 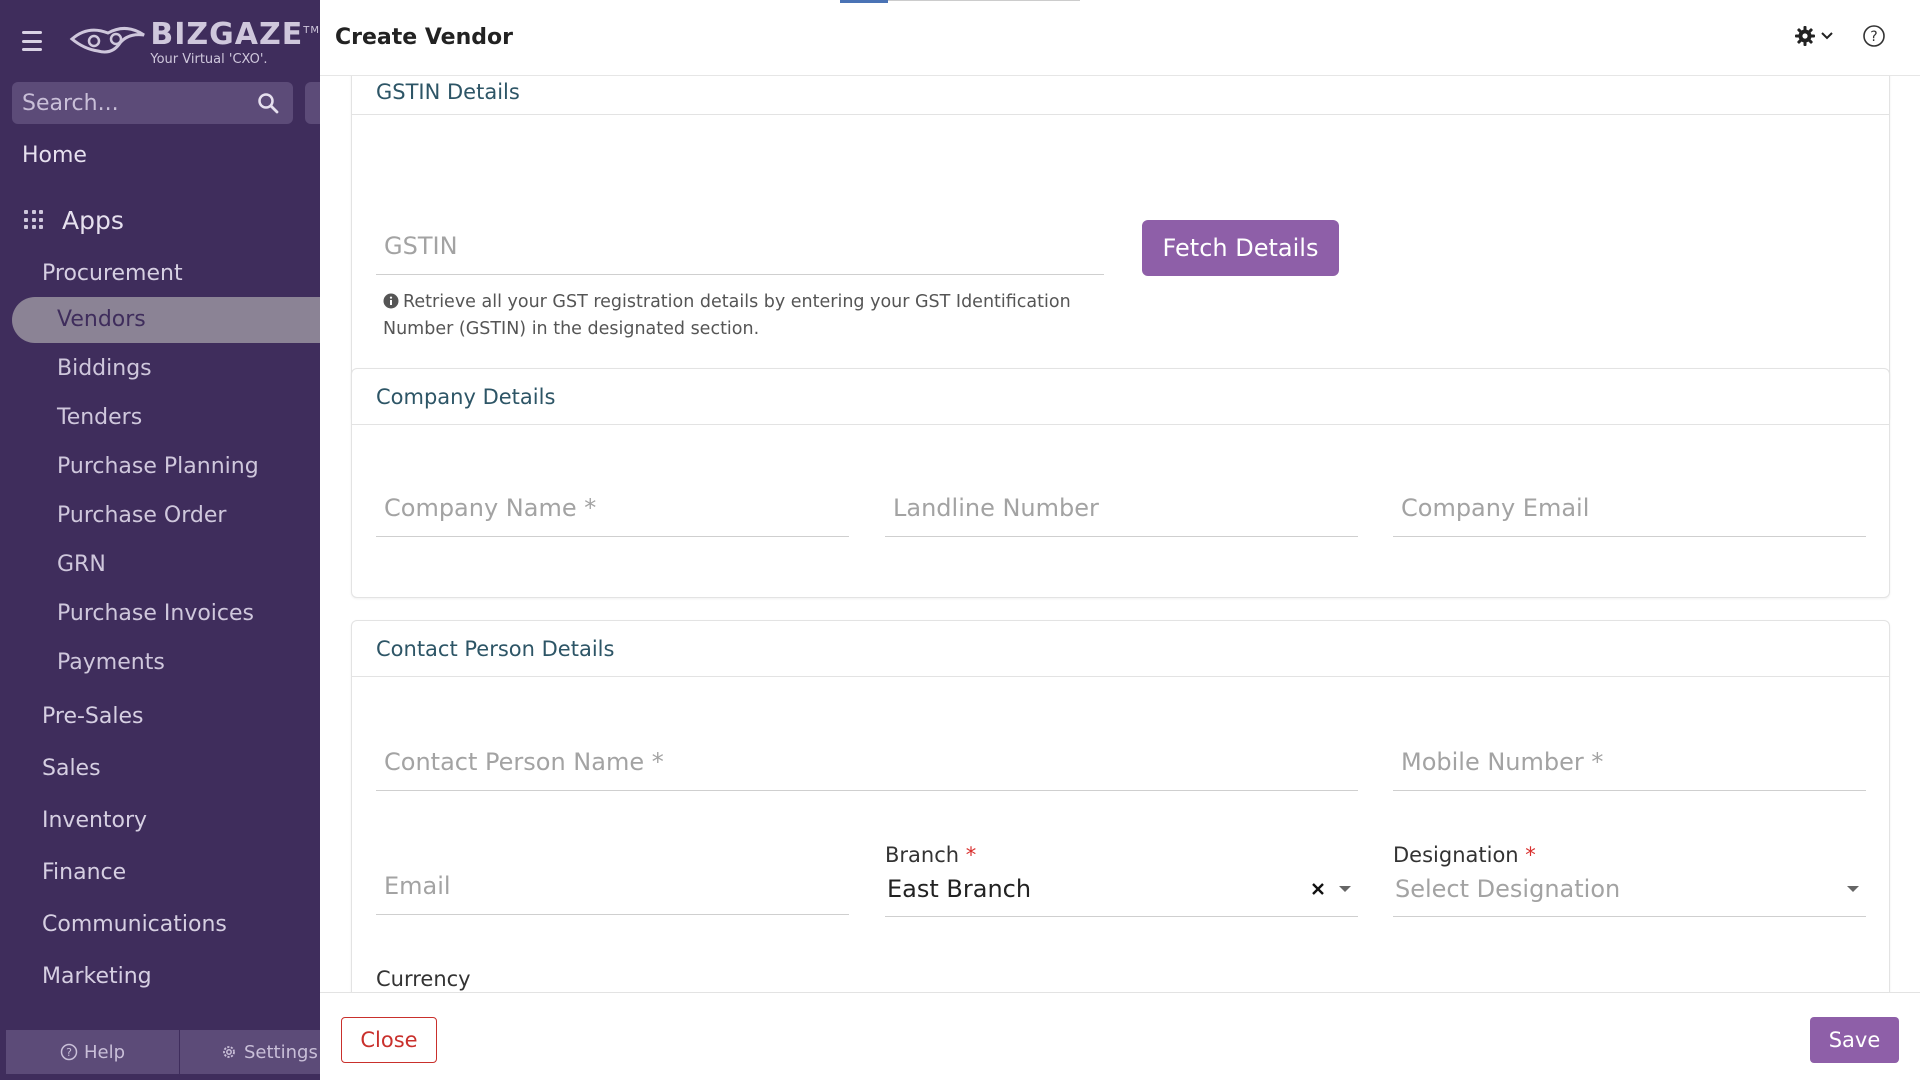 What do you see at coordinates (93, 220) in the screenshot?
I see `nav-apps-label: Apps` at bounding box center [93, 220].